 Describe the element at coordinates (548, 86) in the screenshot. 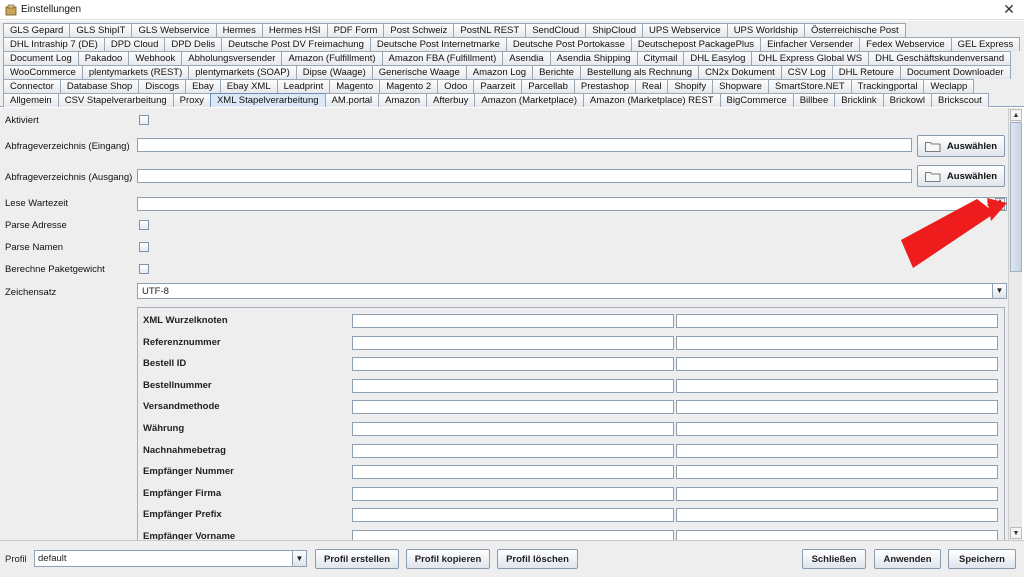

I see `tab-item: Parcellab` at that location.